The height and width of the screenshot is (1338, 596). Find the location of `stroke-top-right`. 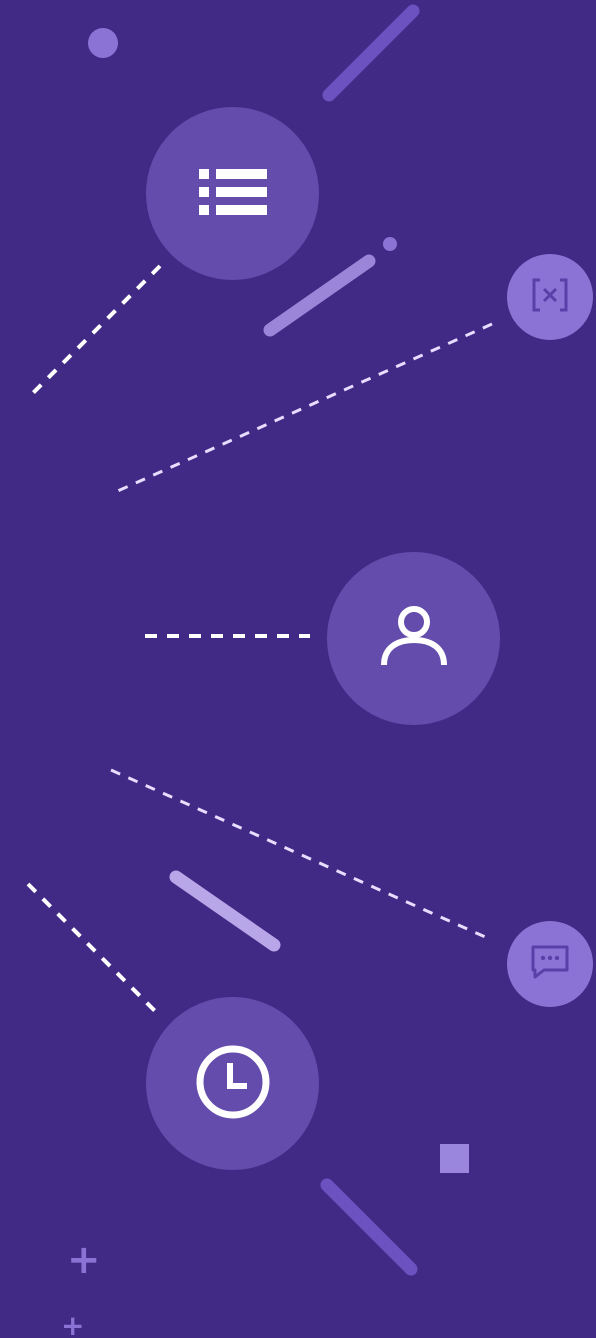

stroke-top-right is located at coordinates (371, 53).